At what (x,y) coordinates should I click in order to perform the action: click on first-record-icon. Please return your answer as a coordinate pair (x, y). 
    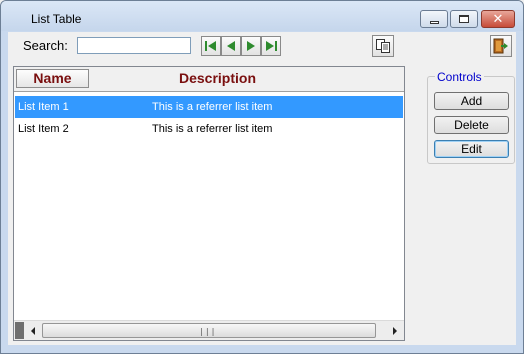
    Looking at the image, I should click on (210, 46).